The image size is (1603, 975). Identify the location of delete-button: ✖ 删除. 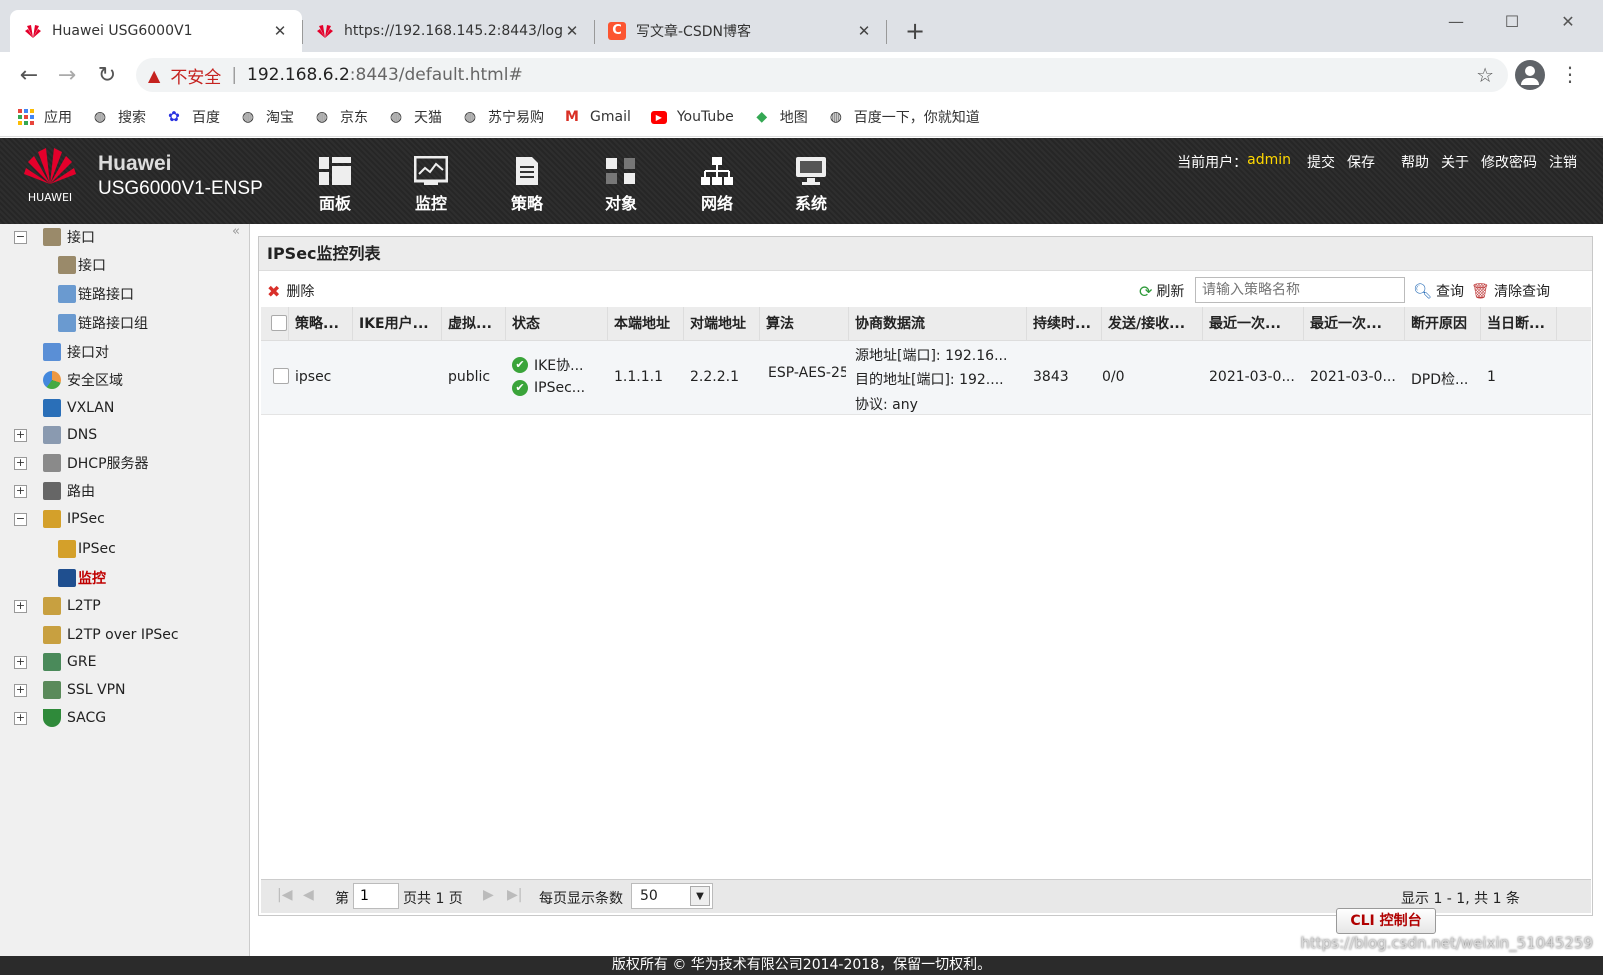
(290, 291).